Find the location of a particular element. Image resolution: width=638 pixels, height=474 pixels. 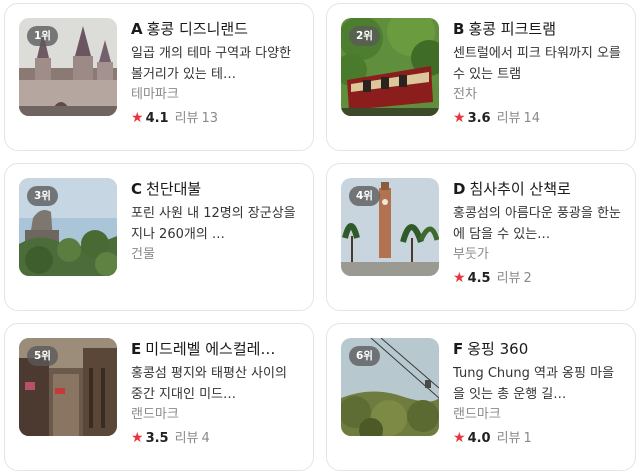

rank-badge: 5위 is located at coordinates (42, 356).